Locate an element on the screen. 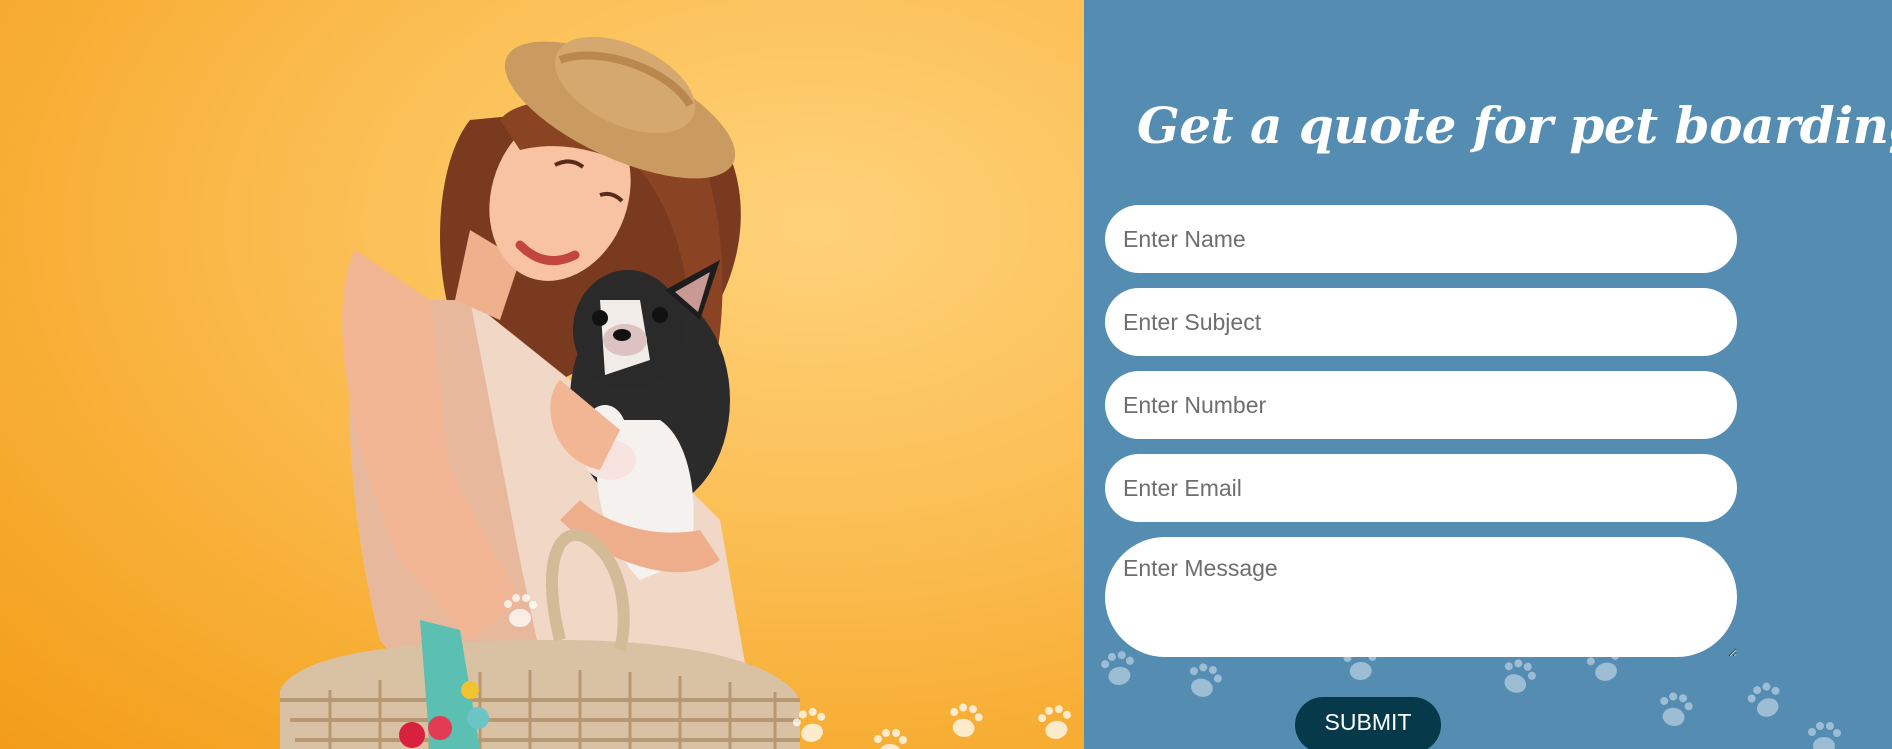  form-title: Get a quote for pet boarding is located at coordinates (1514, 125).